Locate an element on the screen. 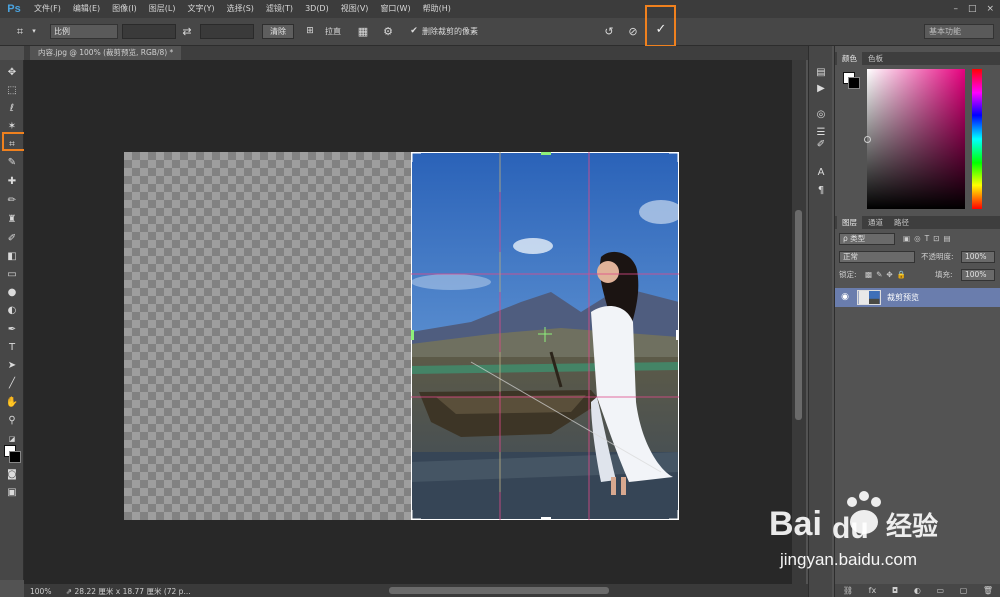 This screenshot has height=597, width=1000. lock-icons: ▩✎✥🔒 is located at coordinates (887, 275).